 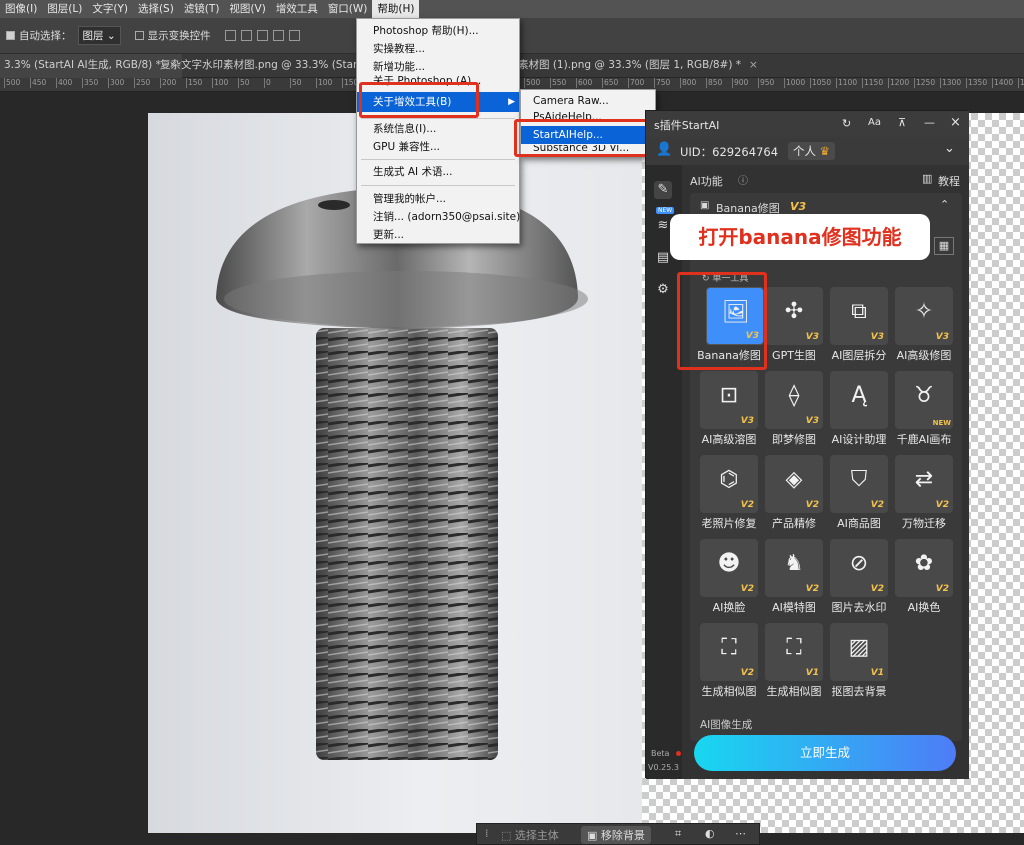 What do you see at coordinates (794, 652) in the screenshot?
I see `tool-tile: ⛶ V1` at bounding box center [794, 652].